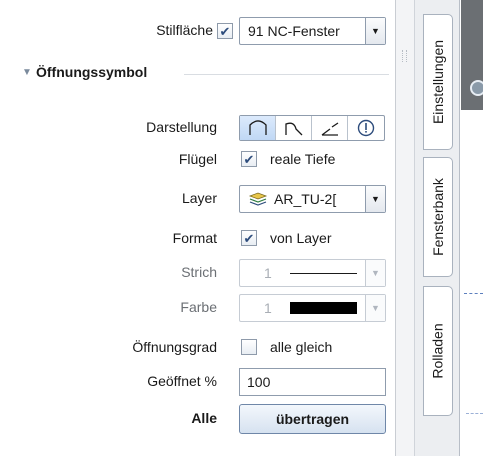 The image size is (483, 456). What do you see at coordinates (330, 128) in the screenshot?
I see `swing-slanted-icon` at bounding box center [330, 128].